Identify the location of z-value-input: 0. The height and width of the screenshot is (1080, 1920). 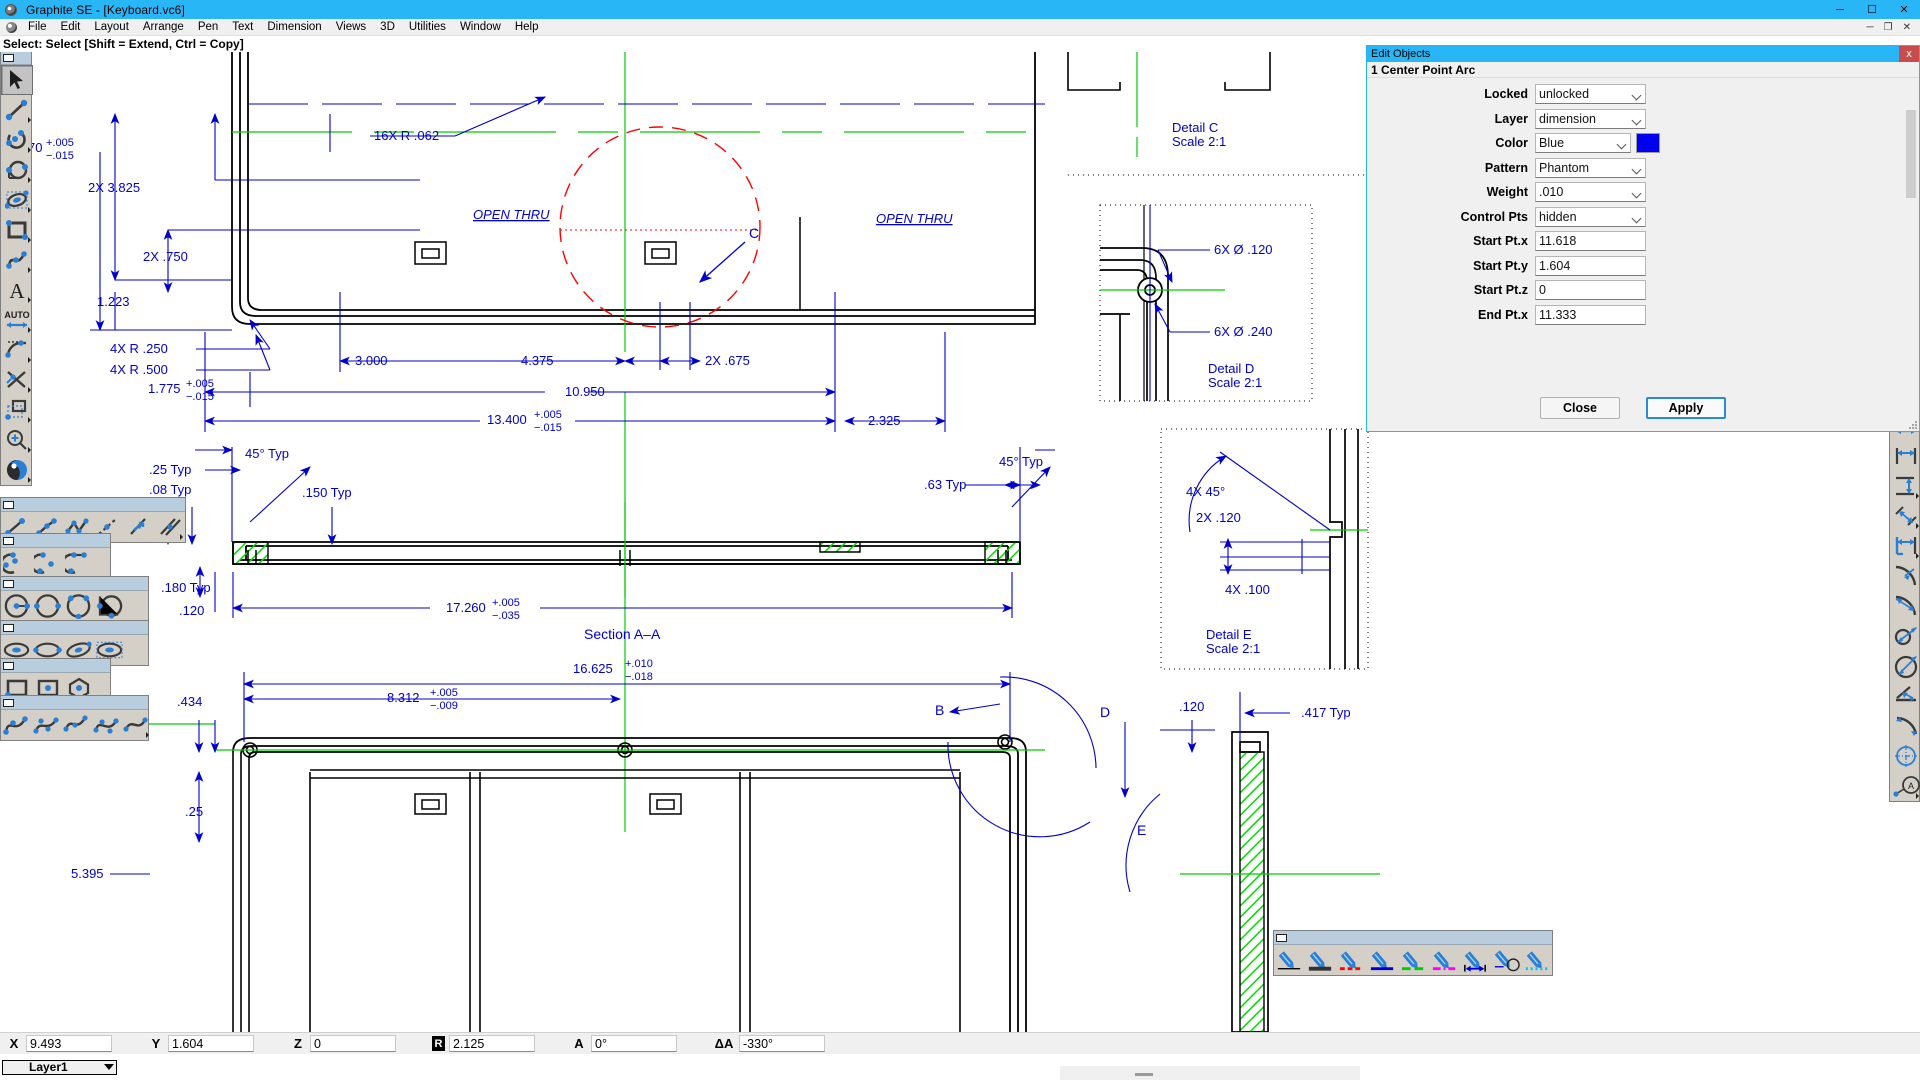
(353, 1043).